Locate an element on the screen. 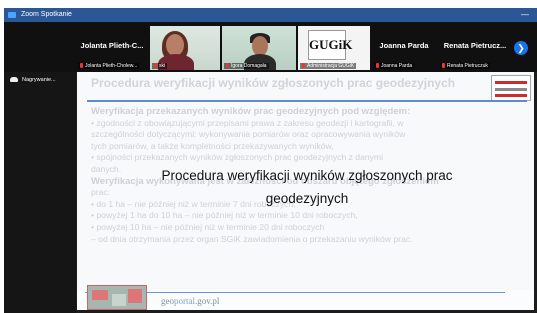  participant-label: Igora Domagała is located at coordinates (249, 66).